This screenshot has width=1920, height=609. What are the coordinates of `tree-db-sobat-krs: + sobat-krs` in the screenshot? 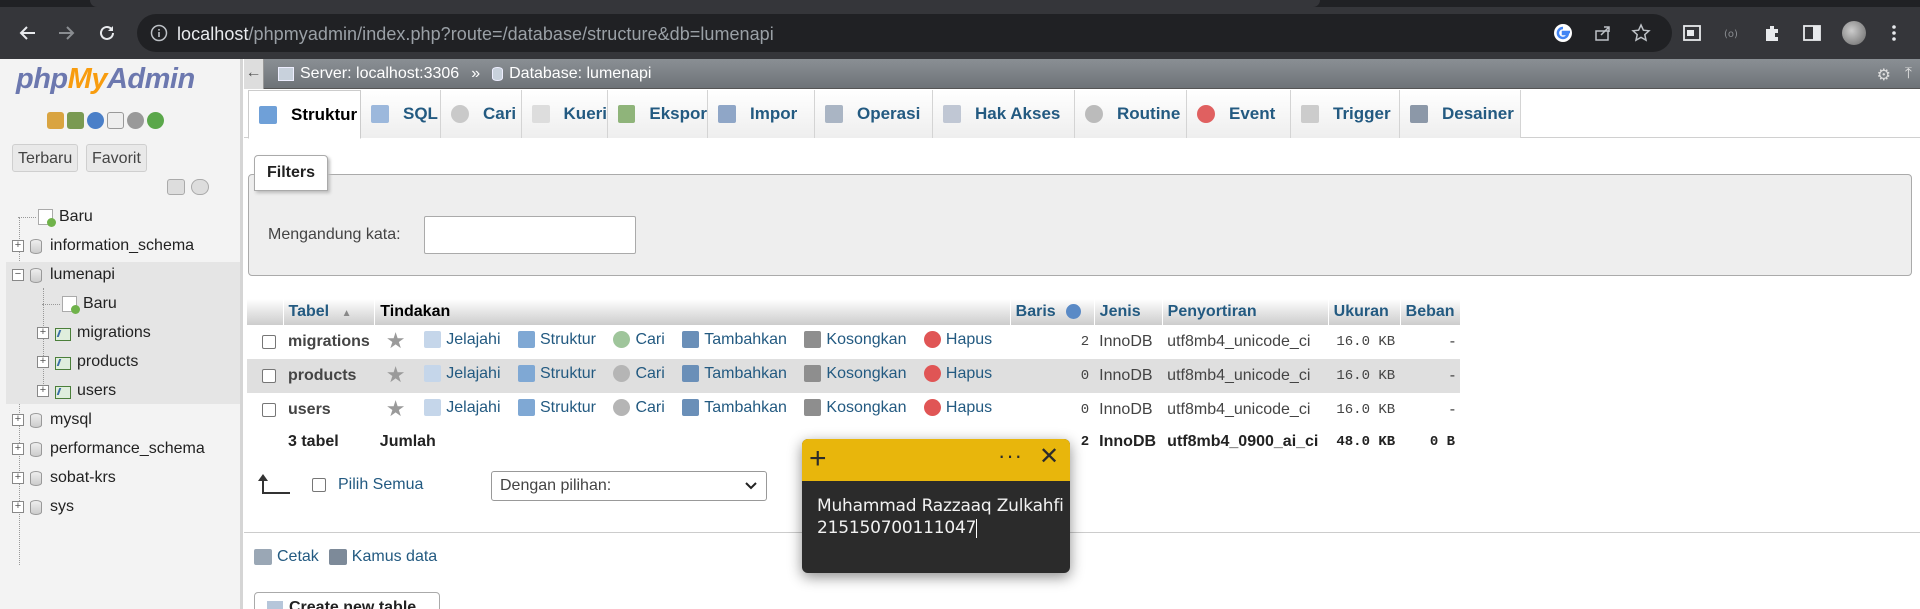 It's located at (64, 478).